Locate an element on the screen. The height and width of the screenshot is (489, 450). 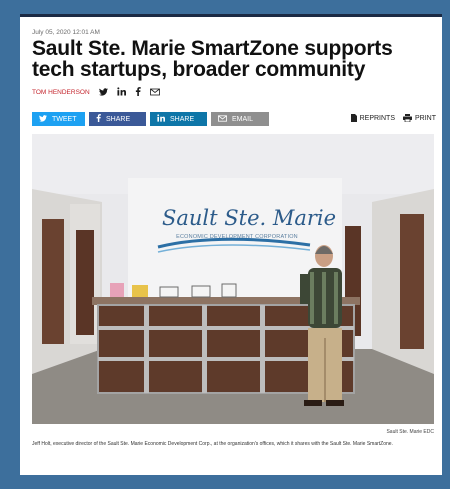
sign-subtitle: ECONOMIC DEVELOPMENT CORPORATION is located at coordinates (237, 237).